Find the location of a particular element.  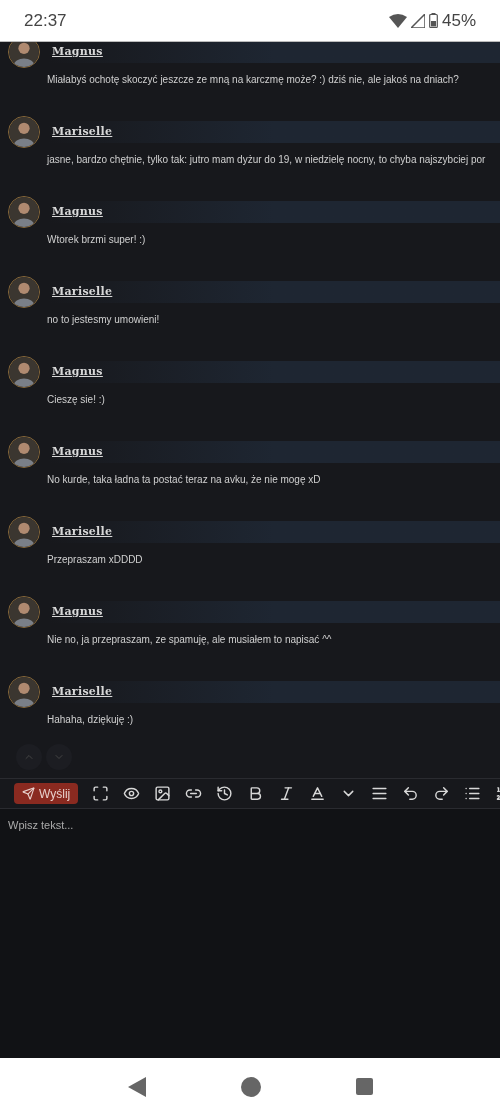

text-color-icon is located at coordinates (318, 793).